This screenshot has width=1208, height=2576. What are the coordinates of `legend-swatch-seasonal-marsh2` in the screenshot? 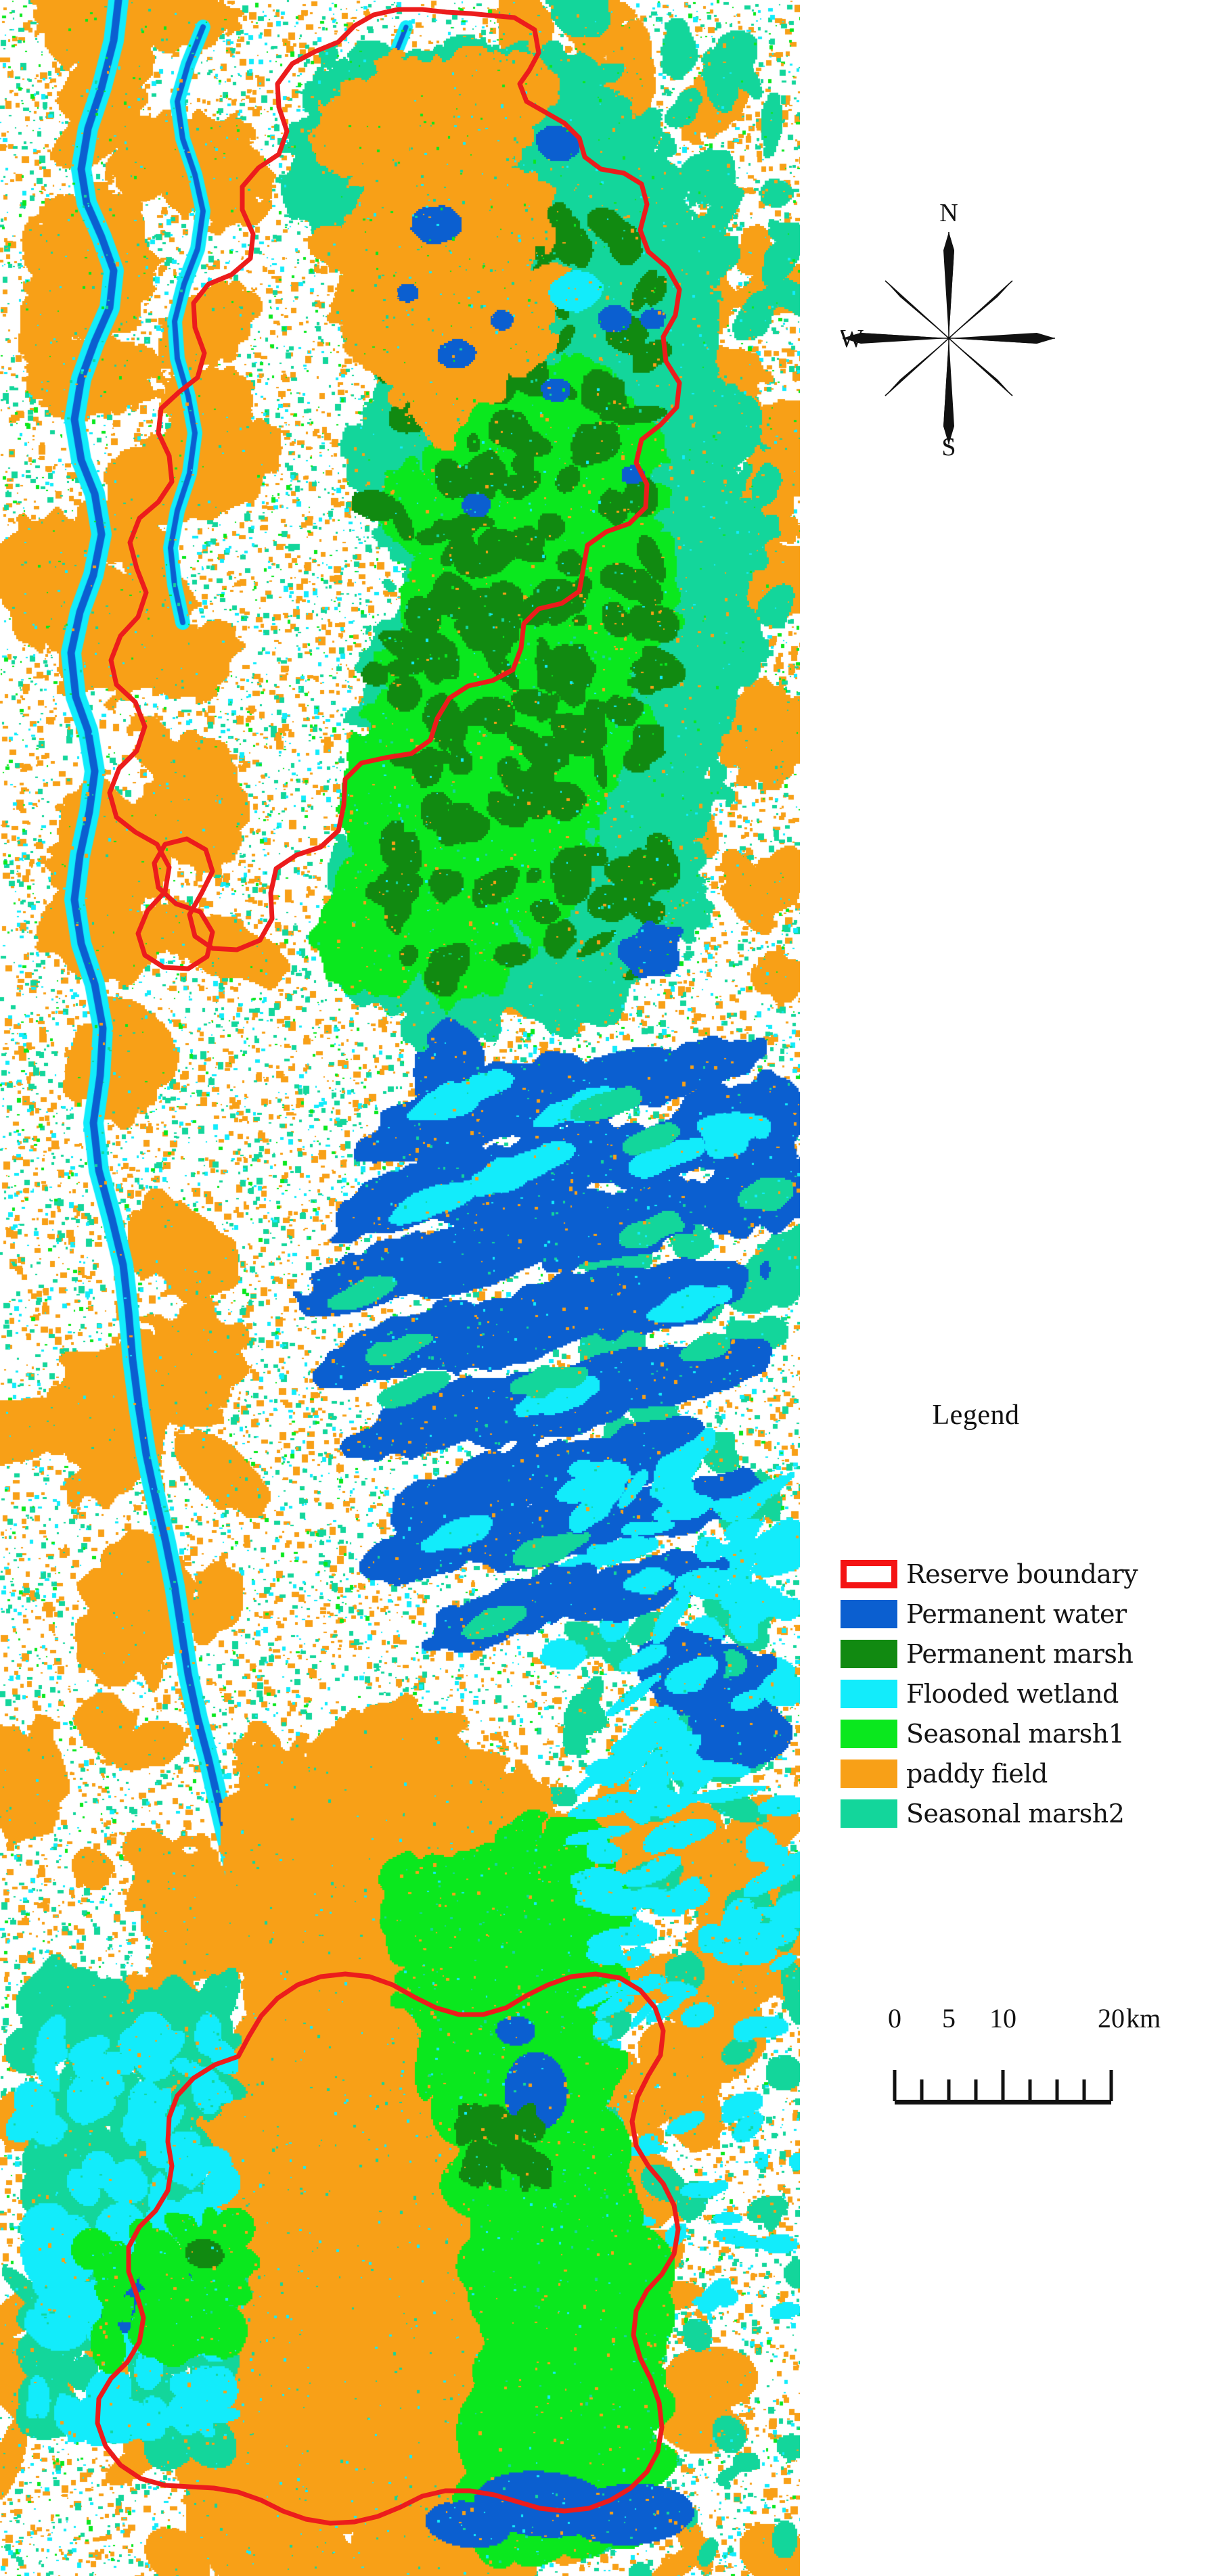 It's located at (869, 1813).